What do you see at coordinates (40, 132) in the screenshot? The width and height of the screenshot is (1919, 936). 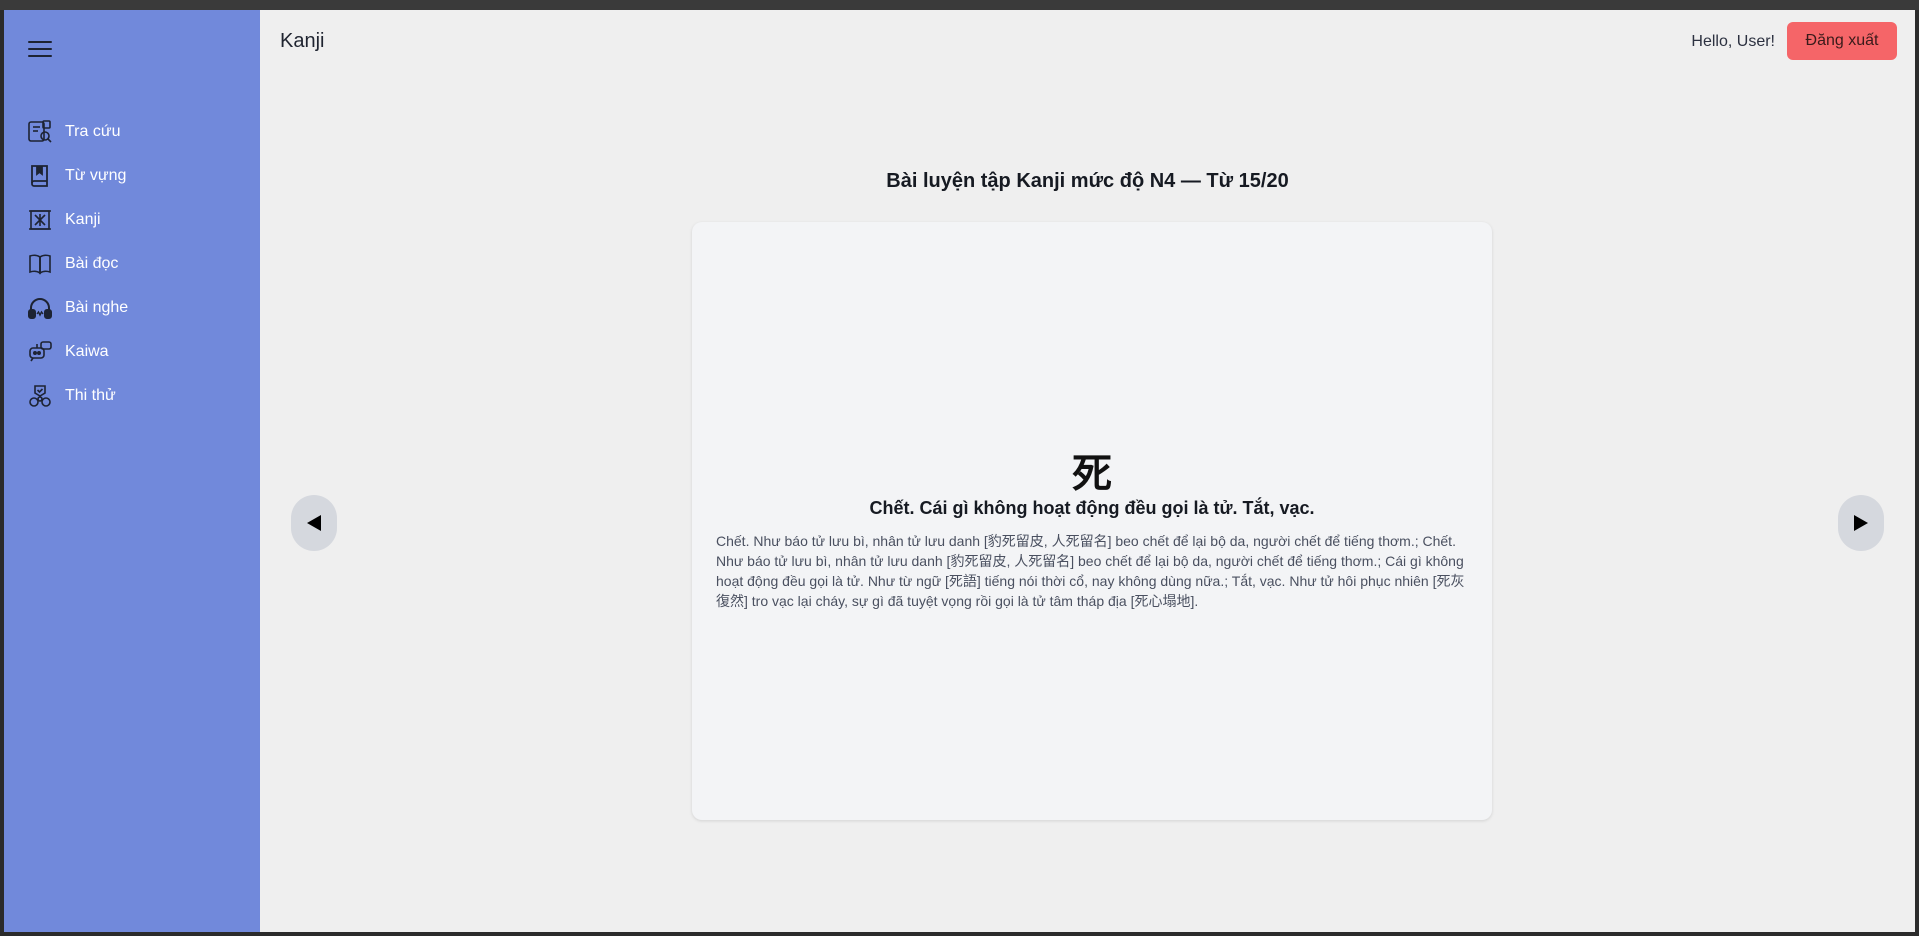 I see `dictionary-search-icon` at bounding box center [40, 132].